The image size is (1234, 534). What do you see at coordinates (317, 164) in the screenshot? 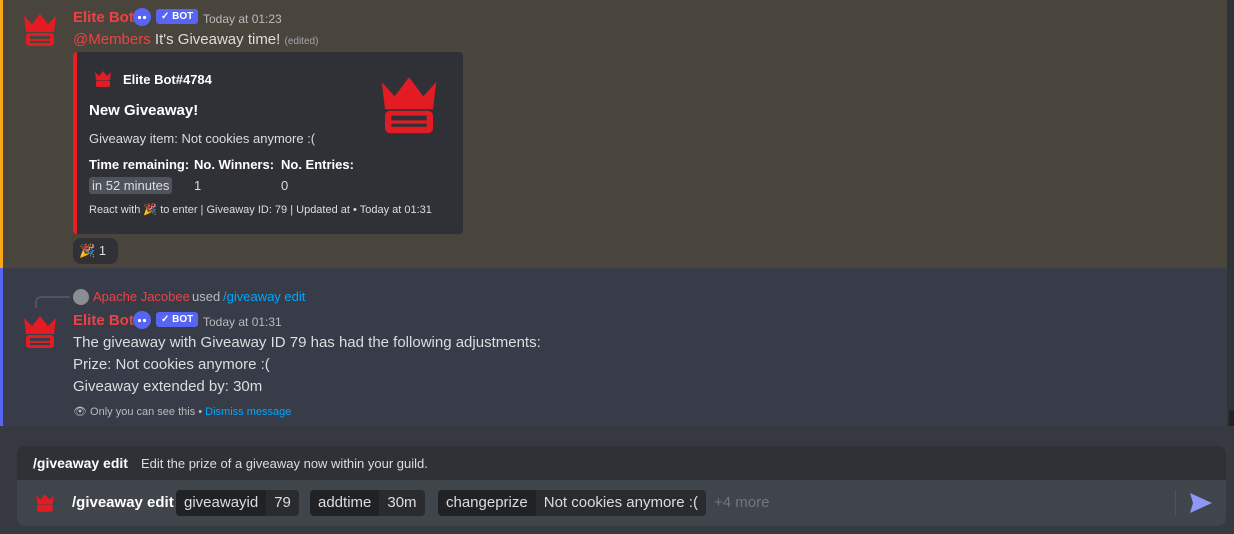
I see `field-name-entries: No. Entries:` at bounding box center [317, 164].